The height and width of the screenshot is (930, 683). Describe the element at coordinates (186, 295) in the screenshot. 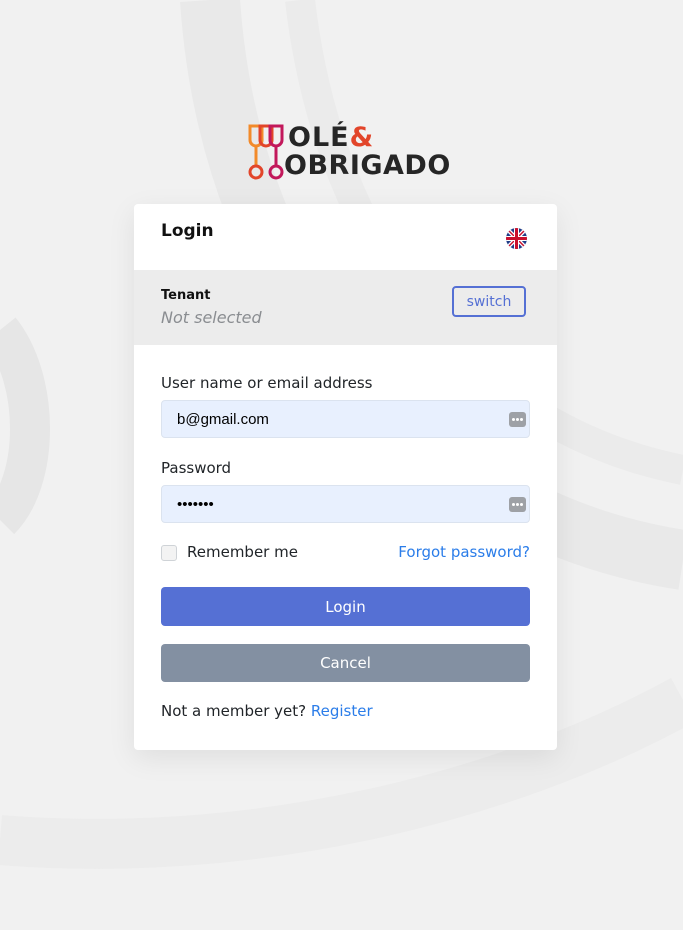

I see `tenant-label: Tenant` at that location.